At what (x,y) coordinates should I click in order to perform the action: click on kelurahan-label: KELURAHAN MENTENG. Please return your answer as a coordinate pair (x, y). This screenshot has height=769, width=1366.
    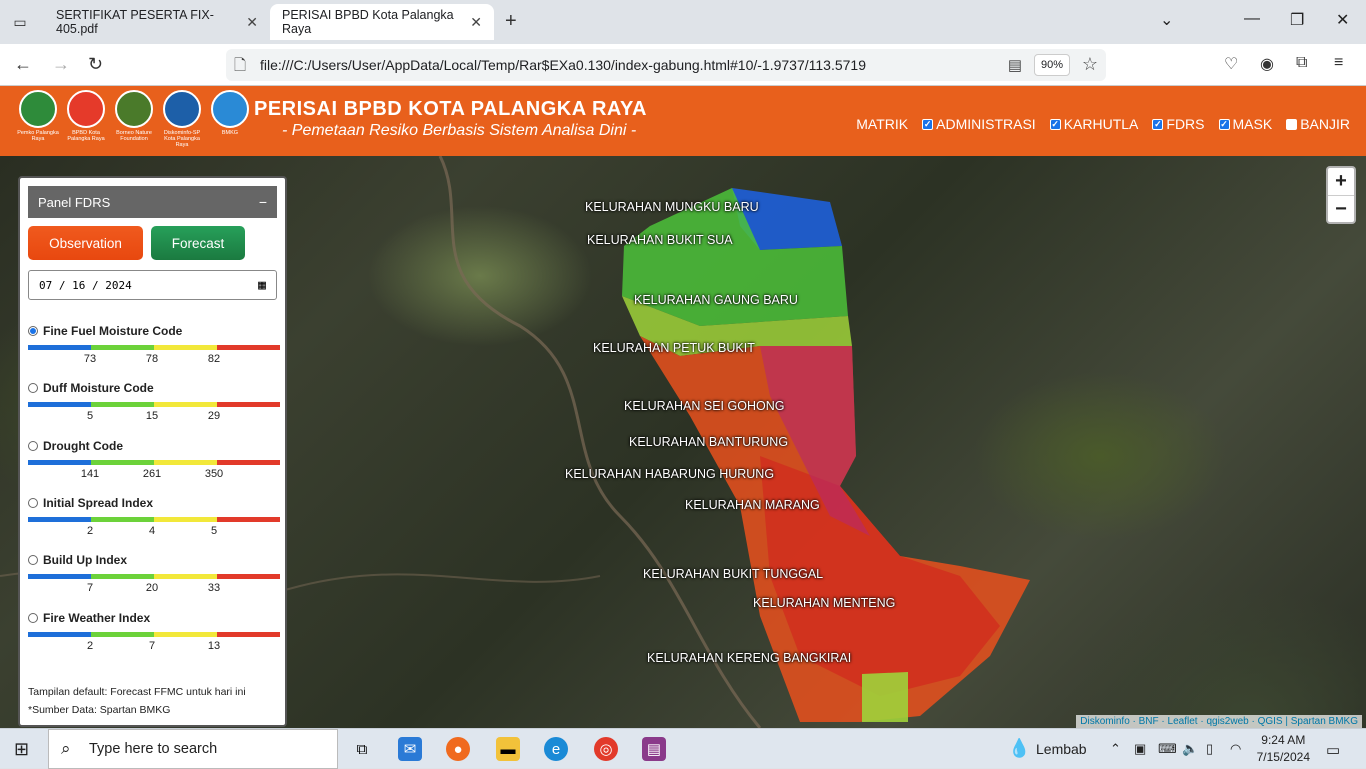
    Looking at the image, I should click on (824, 603).